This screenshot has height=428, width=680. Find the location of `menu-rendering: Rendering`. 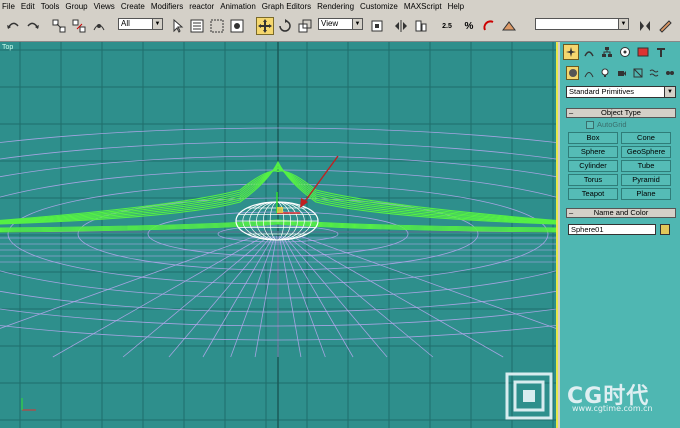

menu-rendering: Rendering is located at coordinates (336, 6).